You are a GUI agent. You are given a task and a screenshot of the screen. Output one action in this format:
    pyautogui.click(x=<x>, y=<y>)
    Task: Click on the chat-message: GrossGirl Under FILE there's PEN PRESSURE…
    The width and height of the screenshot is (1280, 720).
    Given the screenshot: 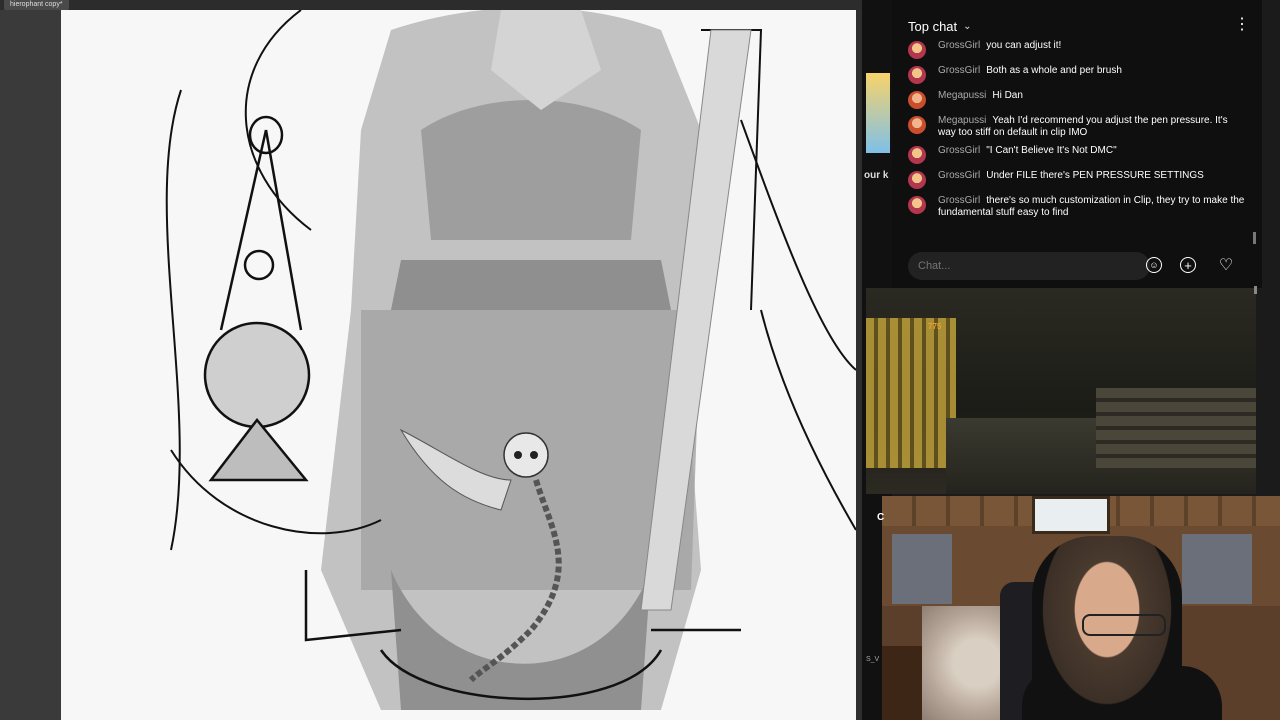 What is the action you would take?
    pyautogui.click(x=1078, y=179)
    